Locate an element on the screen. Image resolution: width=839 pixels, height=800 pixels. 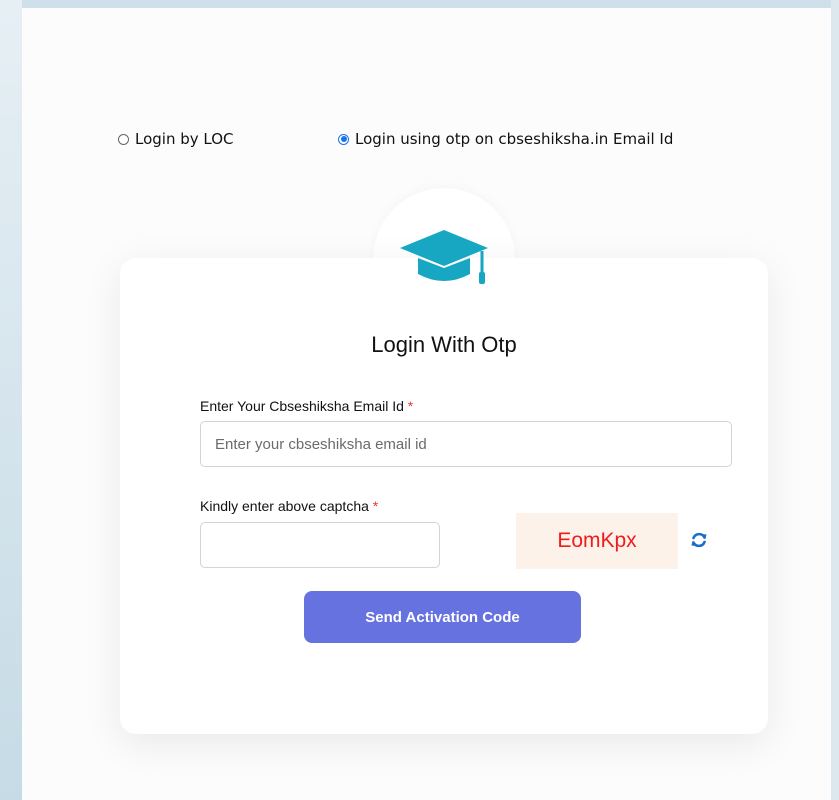
login-by-loc-radio is located at coordinates (123, 139).